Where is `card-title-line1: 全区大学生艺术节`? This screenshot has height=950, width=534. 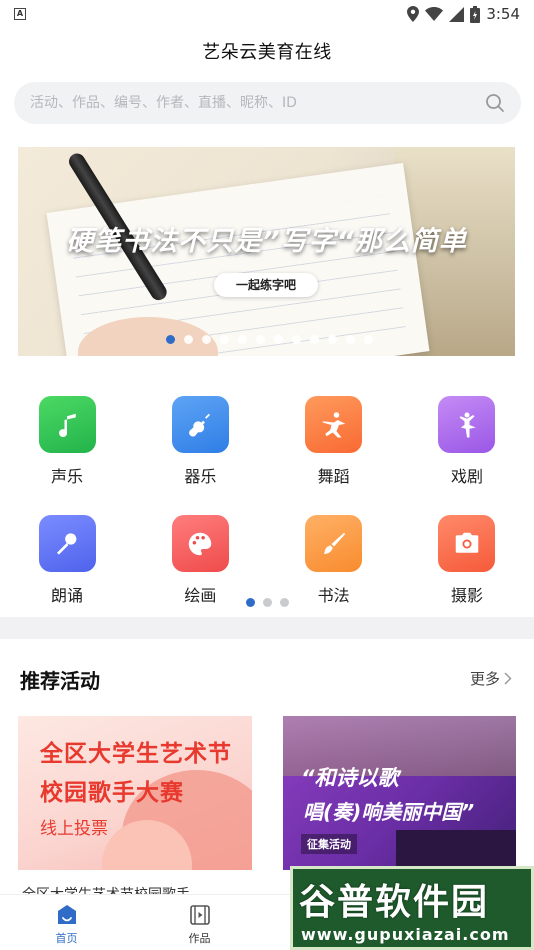
card-title-line1: 全区大学生艺术节 is located at coordinates (136, 754).